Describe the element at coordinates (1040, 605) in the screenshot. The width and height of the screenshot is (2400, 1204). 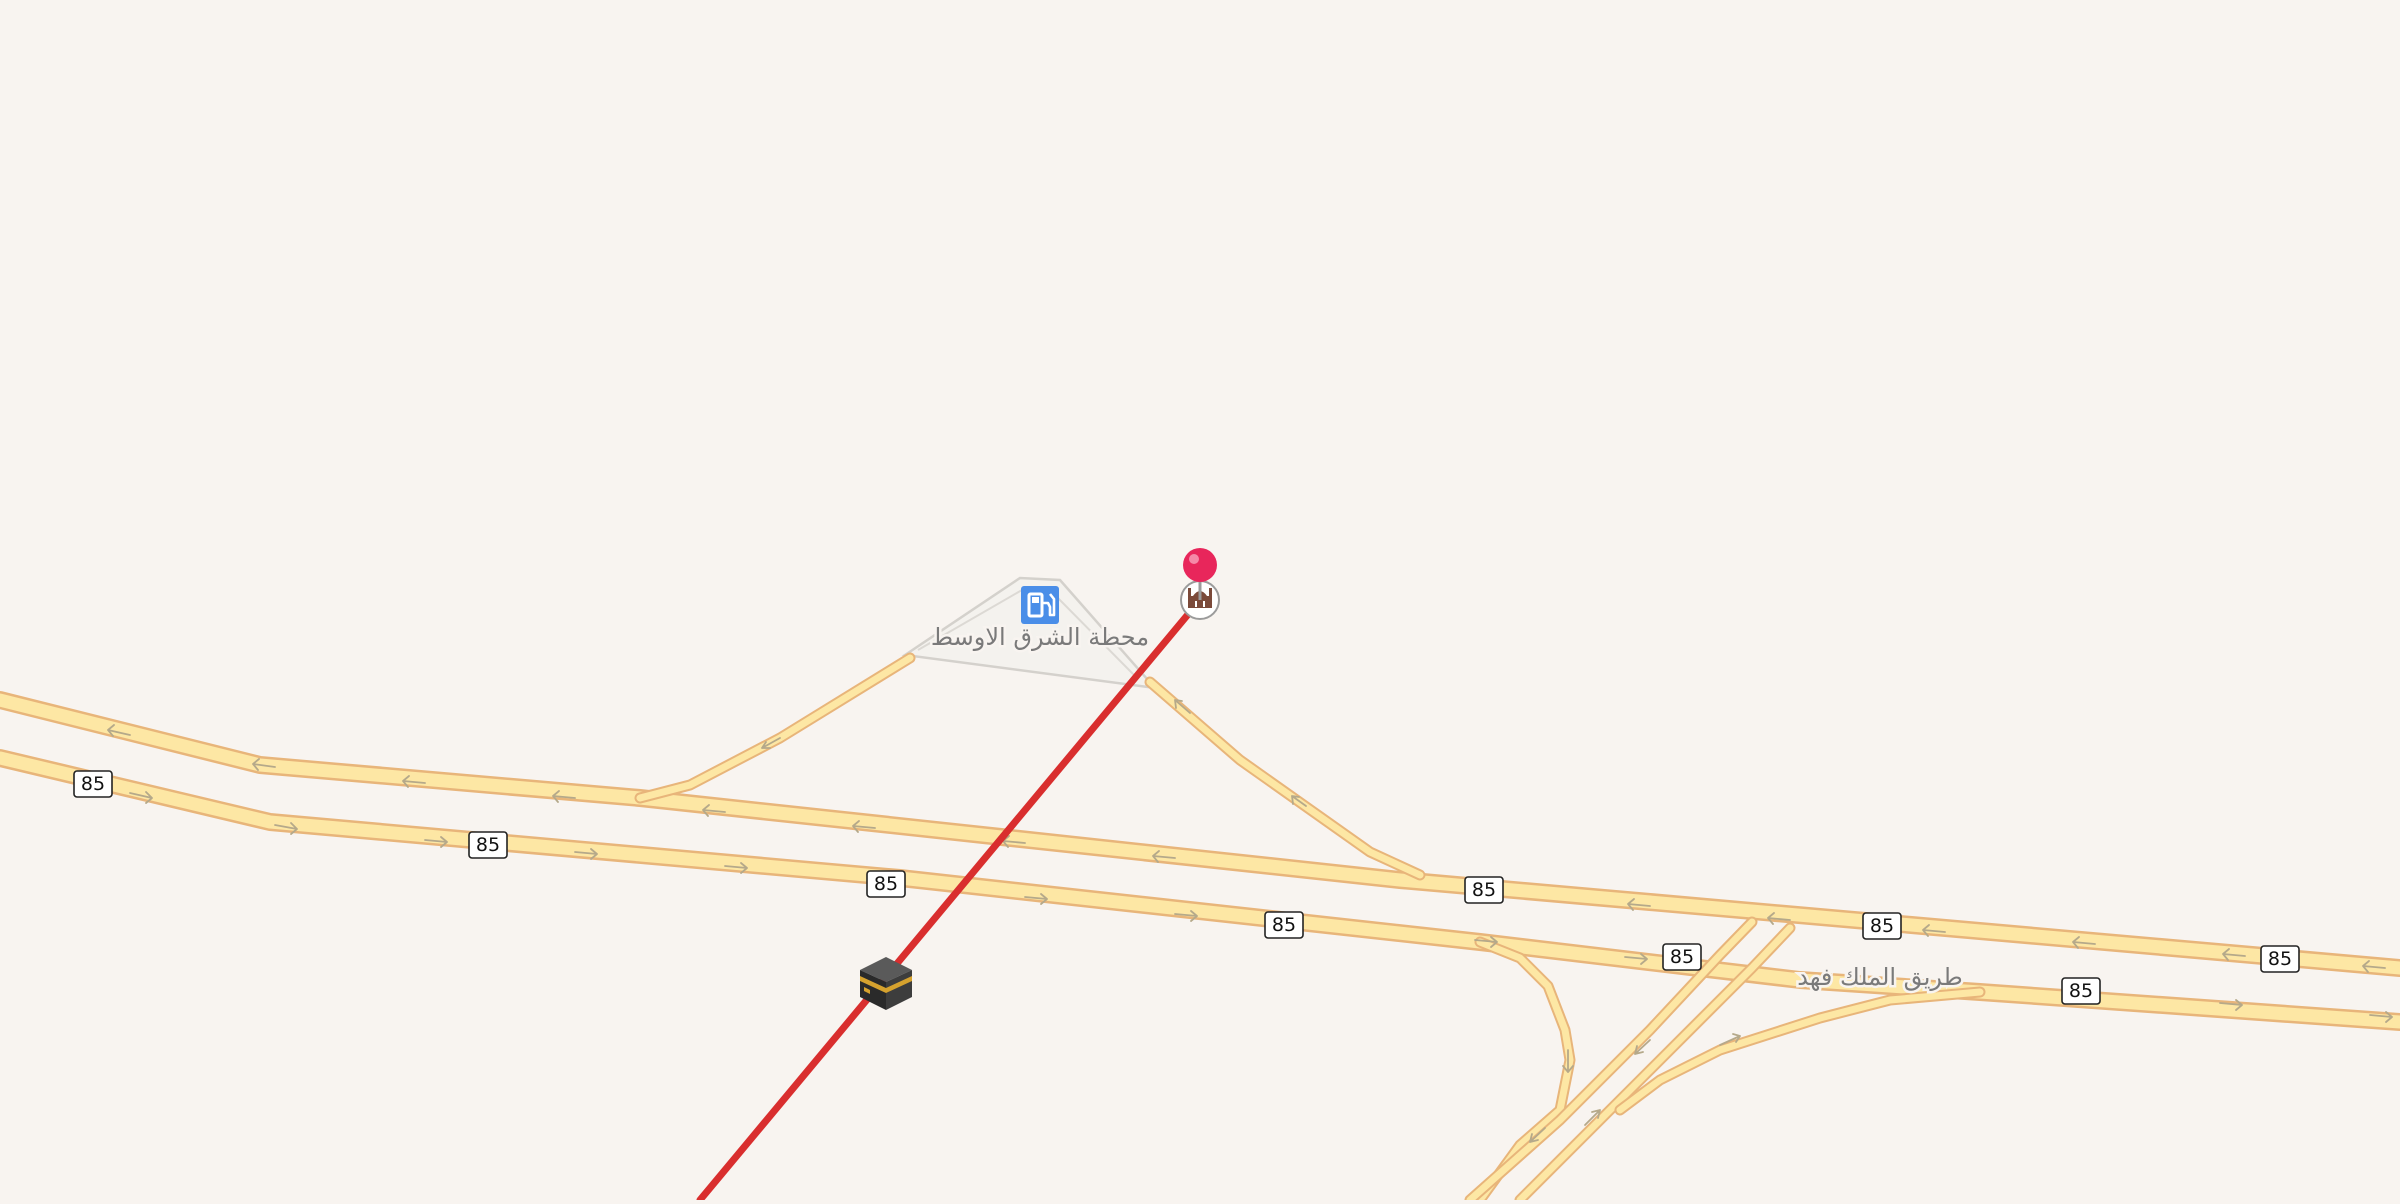
I see `fuel-station-icon` at that location.